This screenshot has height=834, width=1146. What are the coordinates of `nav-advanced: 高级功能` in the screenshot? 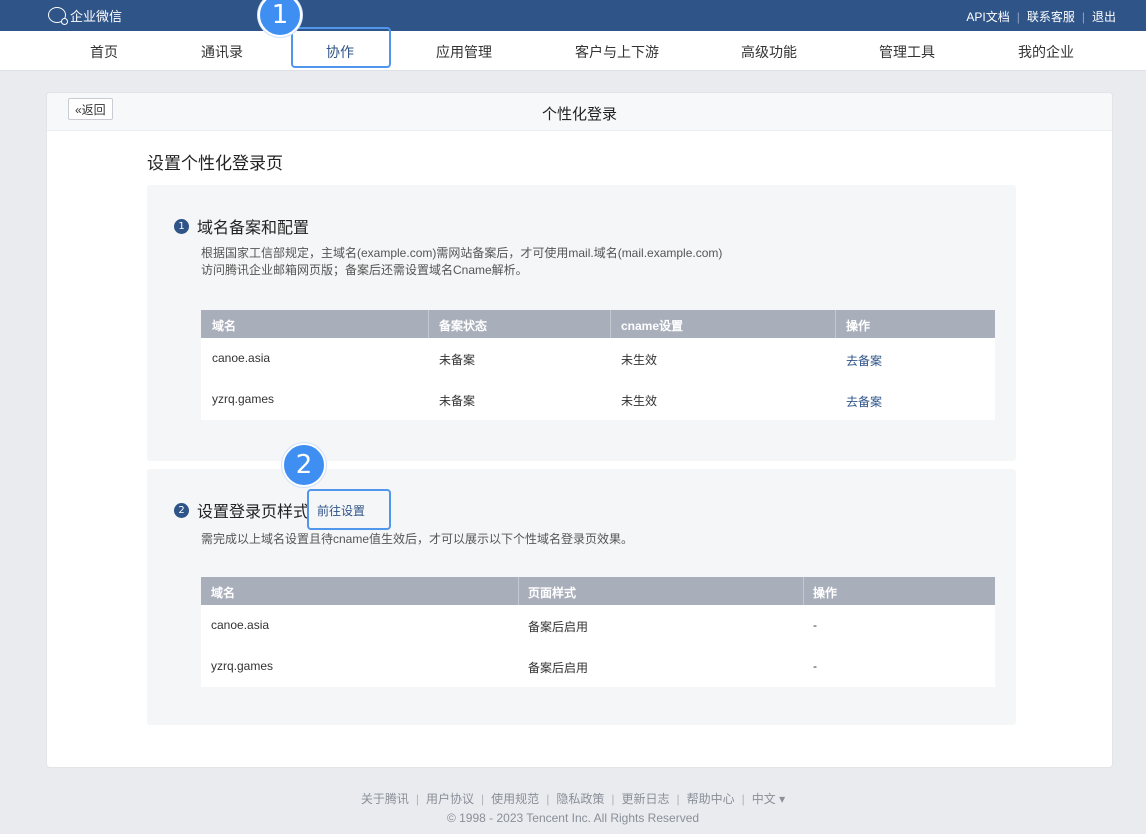 It's located at (769, 52).